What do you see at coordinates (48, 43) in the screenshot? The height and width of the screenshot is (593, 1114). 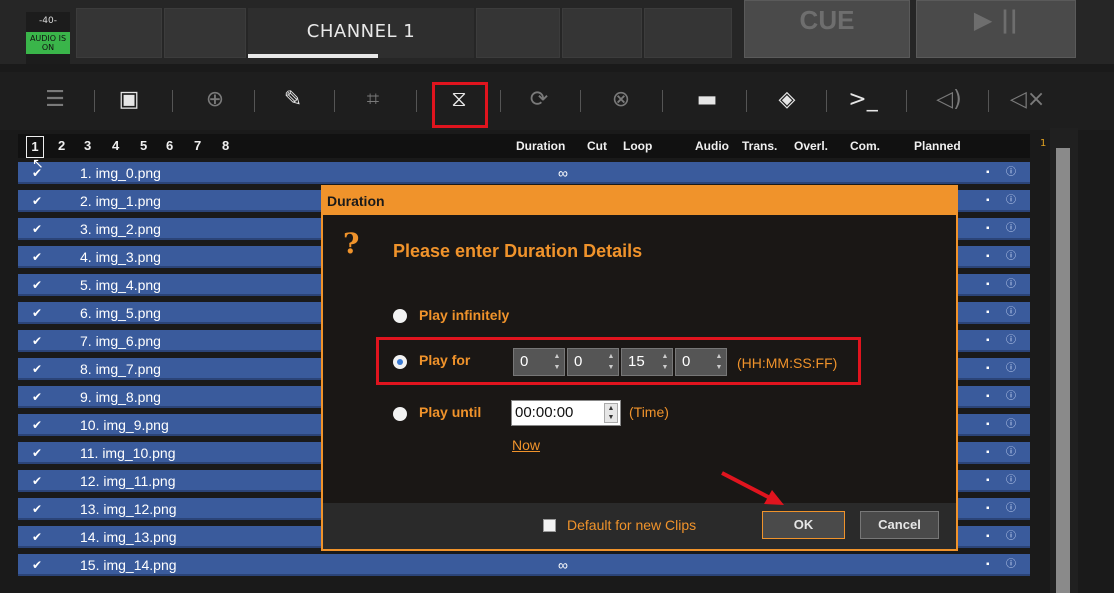 I see `audio-status-badge: AUDIO IS ON` at bounding box center [48, 43].